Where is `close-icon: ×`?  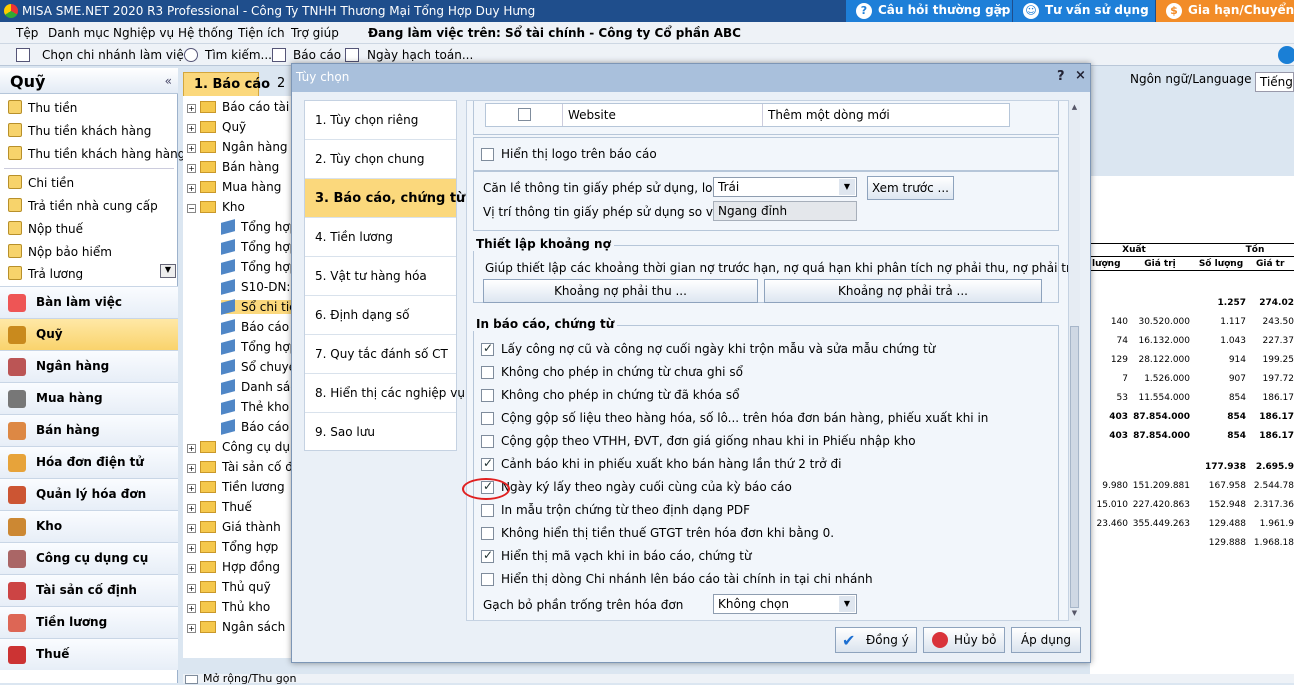 close-icon: × is located at coordinates (1080, 75).